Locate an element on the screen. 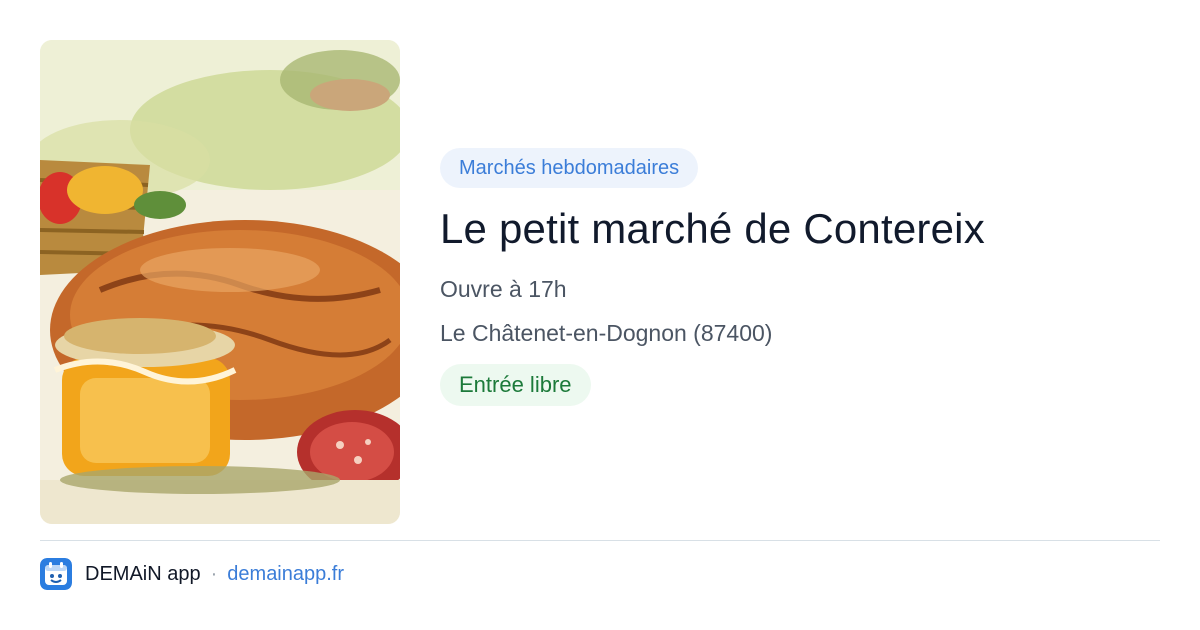 The image size is (1200, 630). footer-divider is located at coordinates (600, 540).